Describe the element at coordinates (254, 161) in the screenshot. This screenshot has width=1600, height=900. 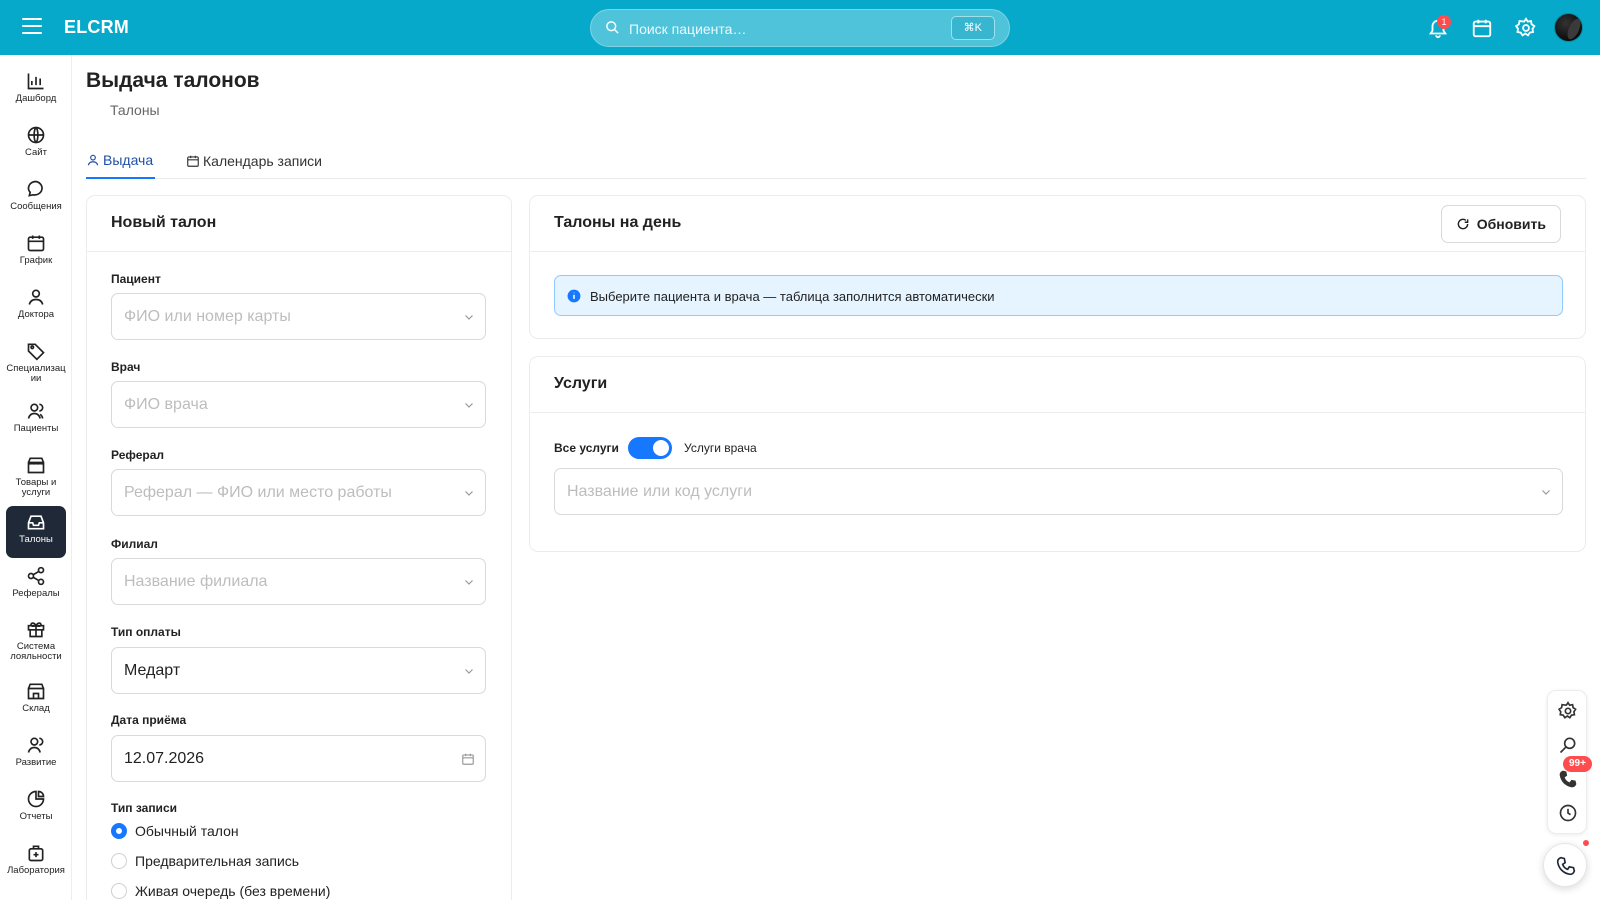
I see `tab-calendar: Календарь записи` at that location.